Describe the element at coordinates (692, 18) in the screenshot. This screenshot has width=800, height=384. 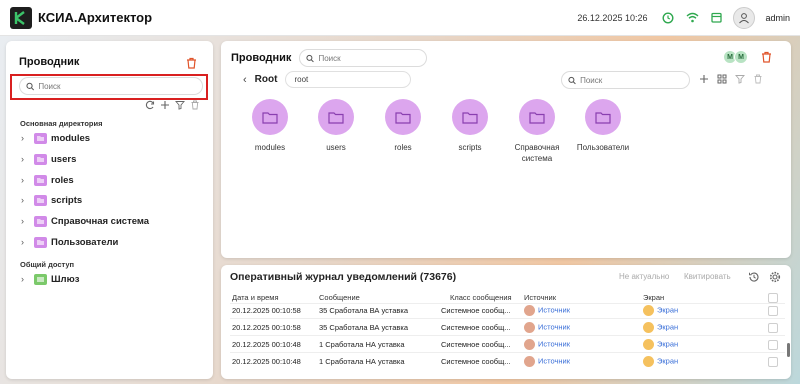
I see `wifi-icon` at that location.